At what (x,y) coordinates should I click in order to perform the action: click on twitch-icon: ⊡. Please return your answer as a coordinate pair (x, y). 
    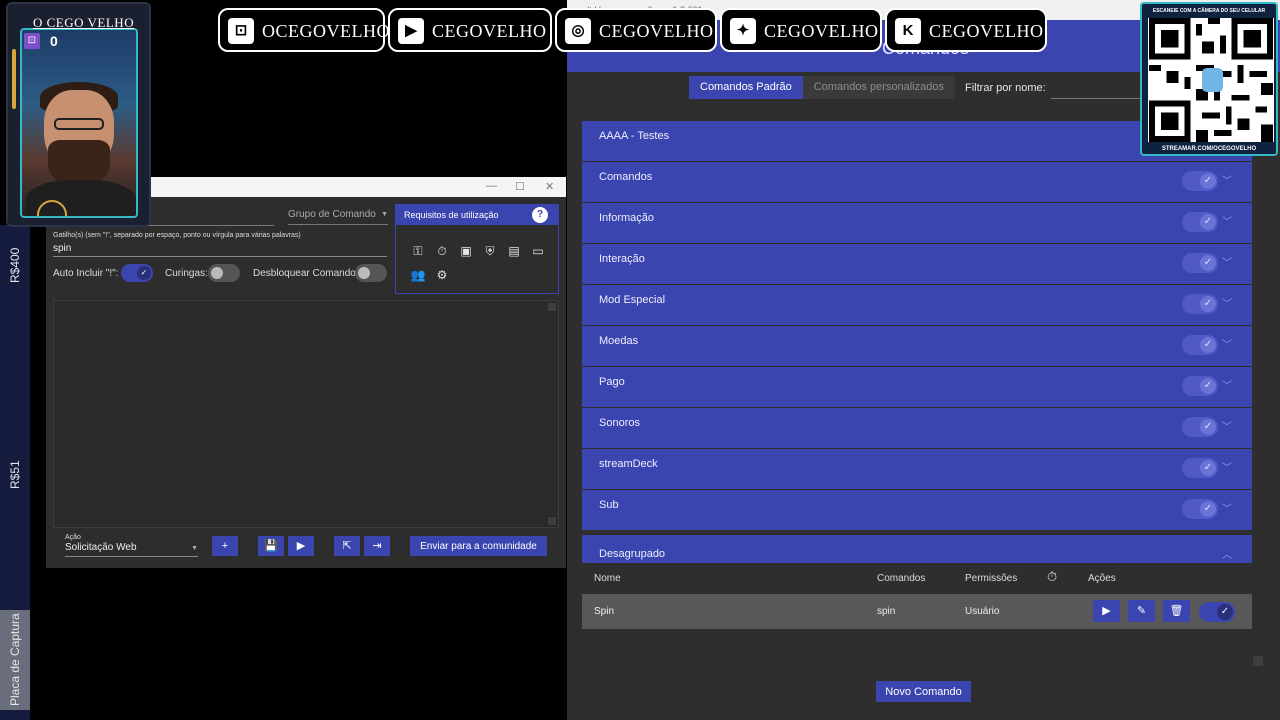
    Looking at the image, I should click on (241, 31).